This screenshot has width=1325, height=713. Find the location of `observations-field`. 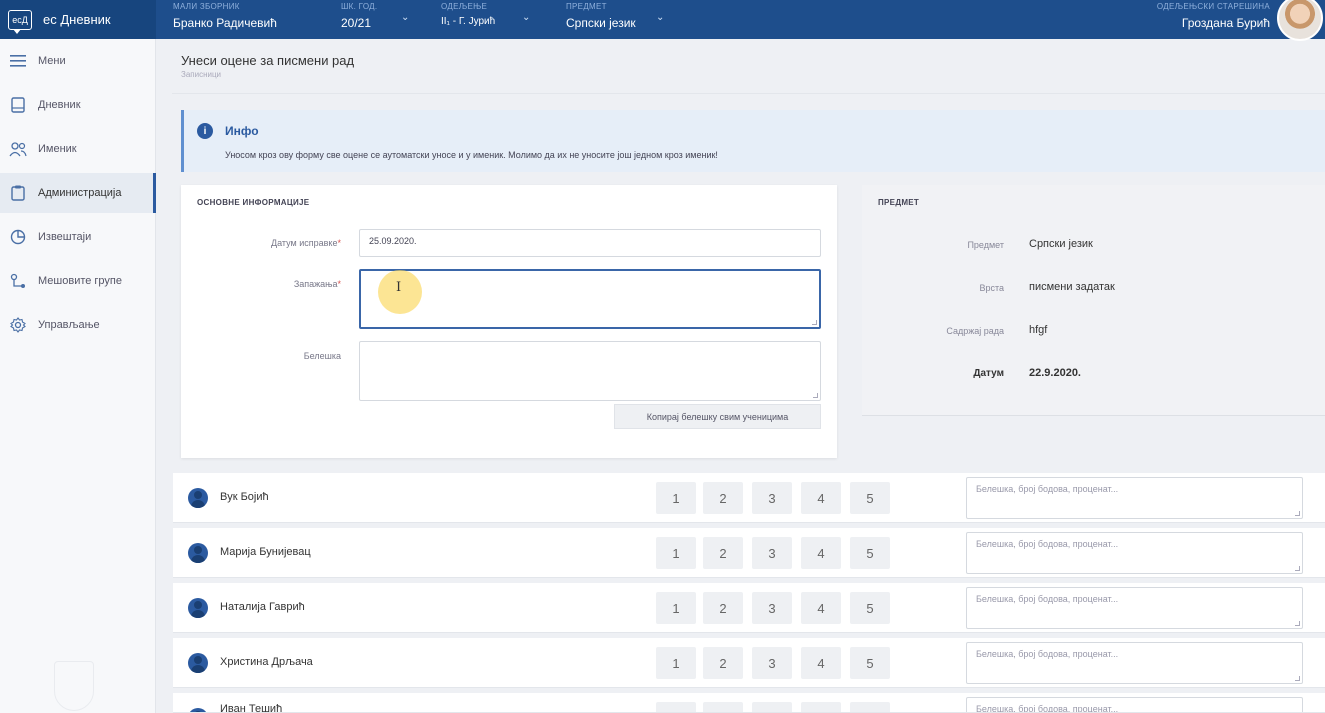

observations-field is located at coordinates (590, 299).